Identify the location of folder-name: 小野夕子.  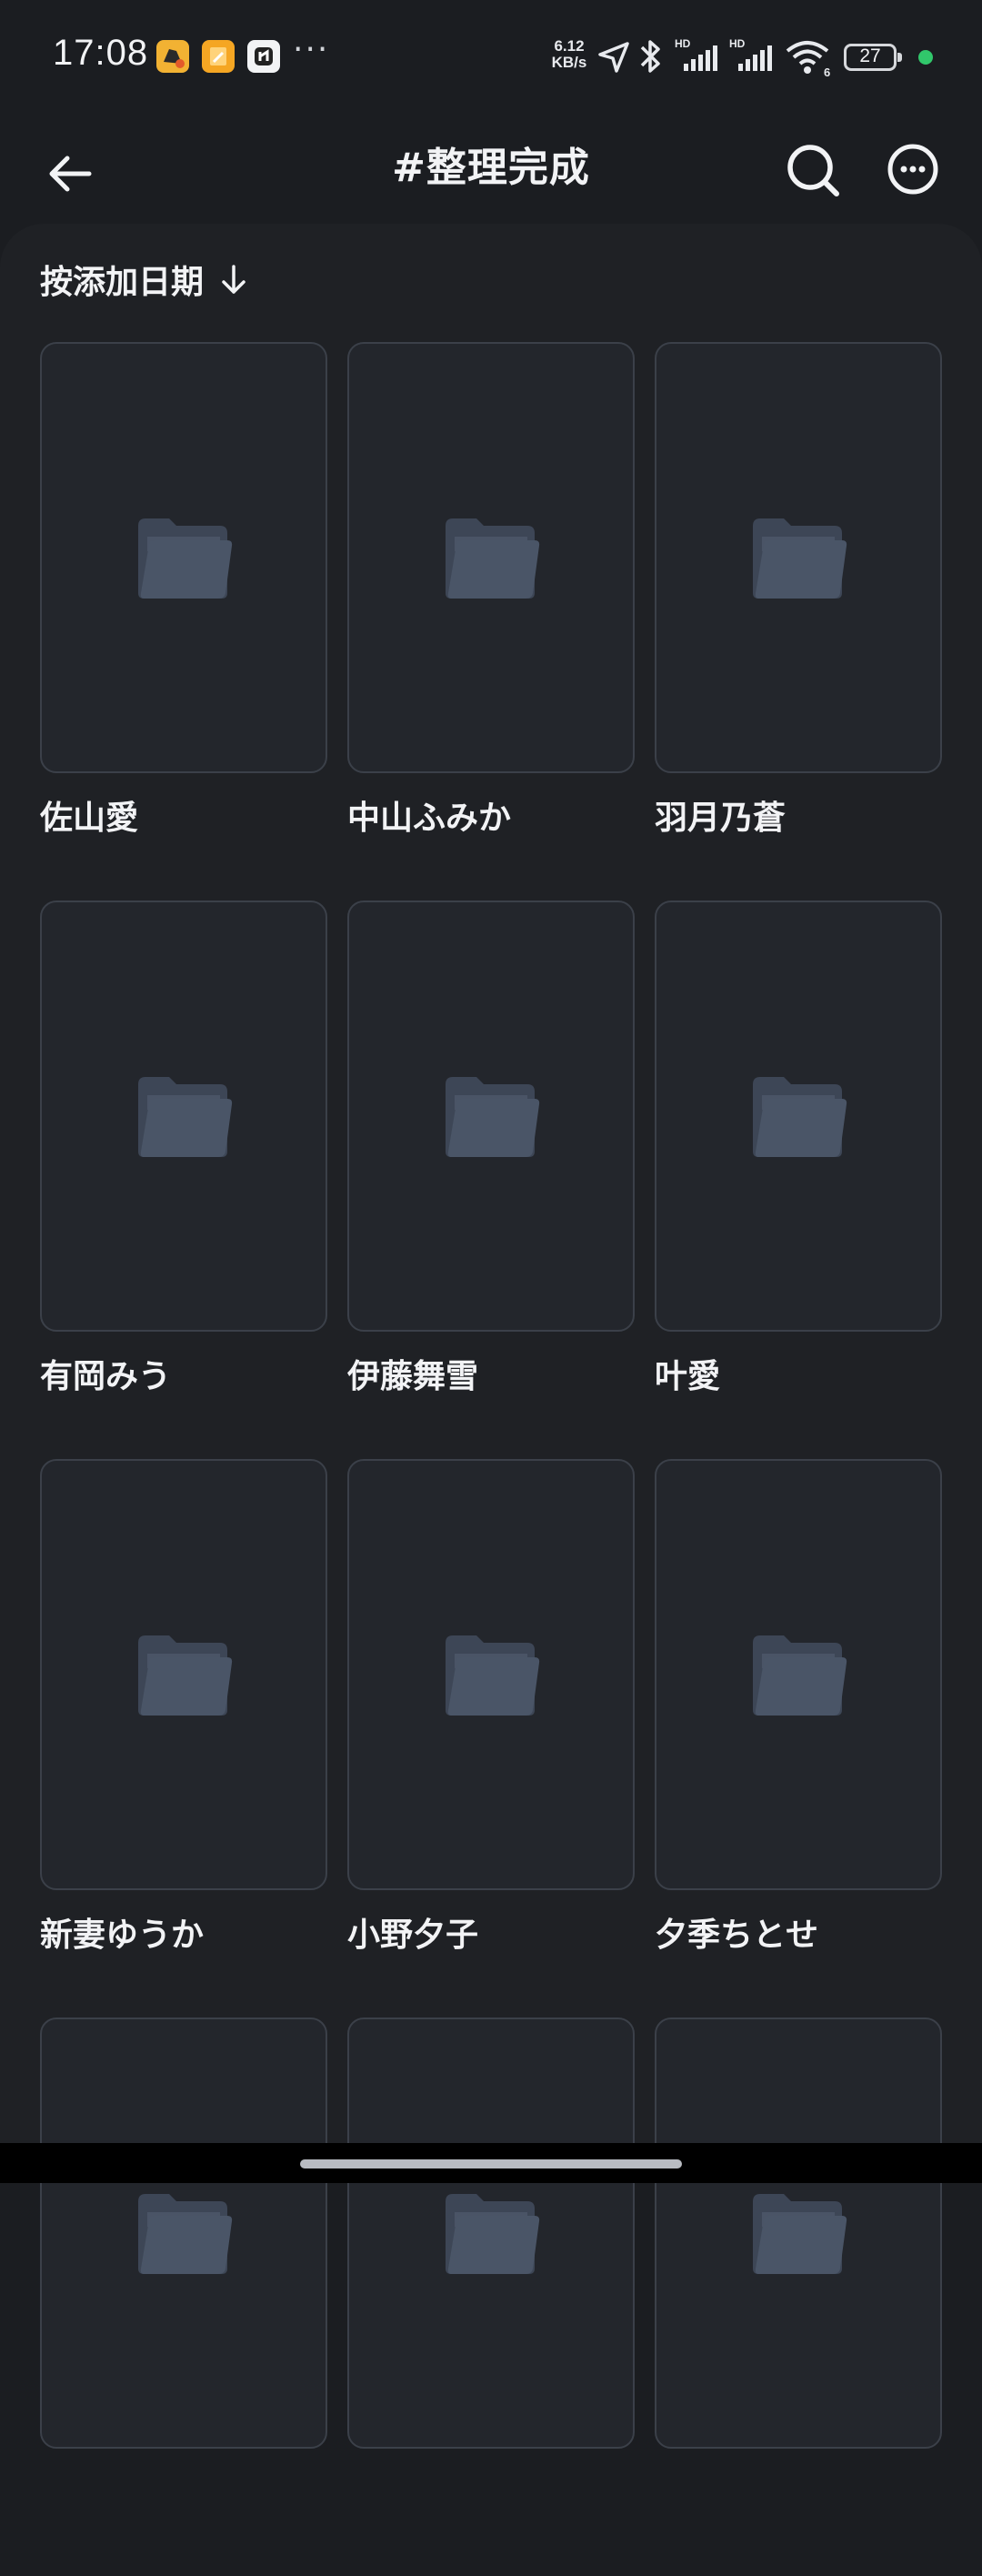
(413, 1935).